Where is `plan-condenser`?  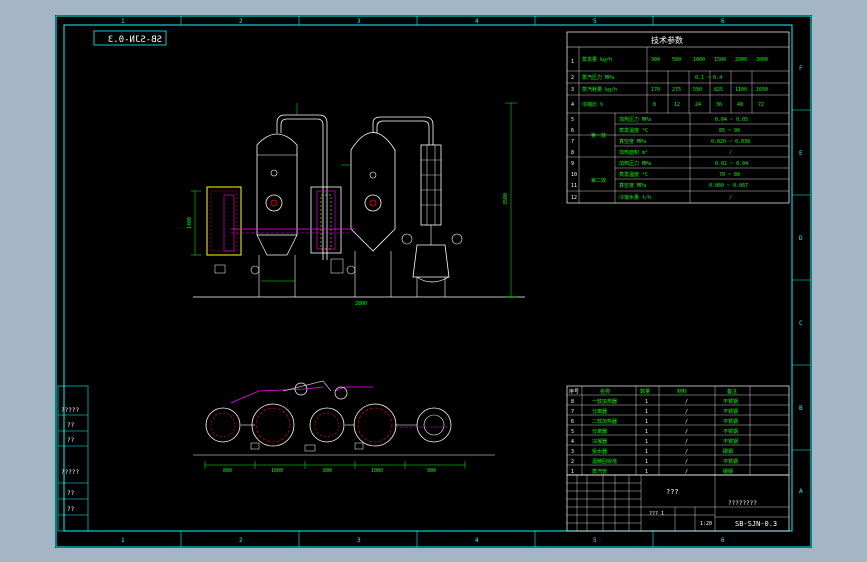 plan-condenser is located at coordinates (434, 425).